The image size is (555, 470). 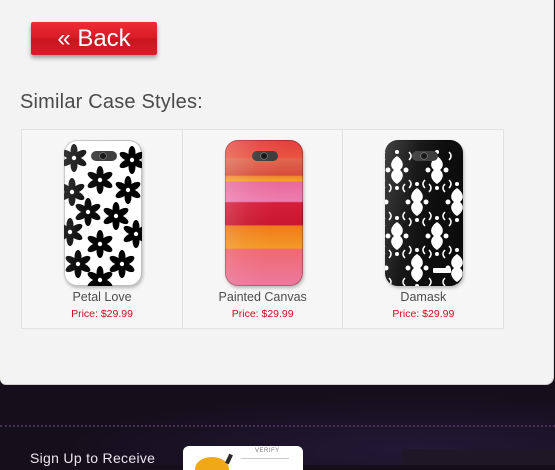 What do you see at coordinates (277, 426) in the screenshot?
I see `footer-divider` at bounding box center [277, 426].